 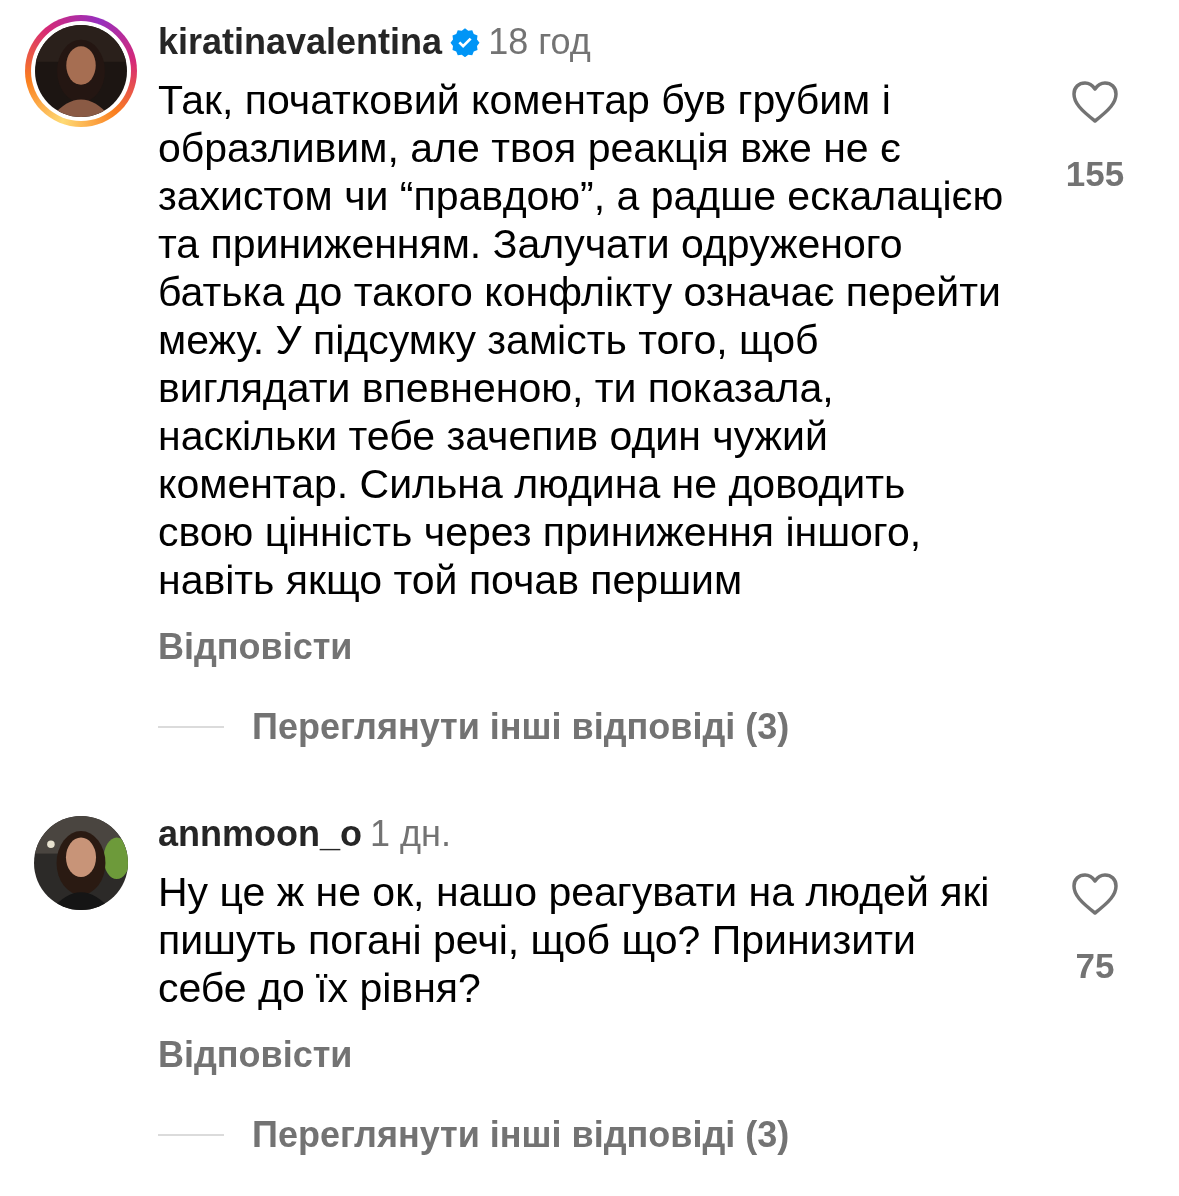 What do you see at coordinates (1095, 966) in the screenshot?
I see `like-count: 75` at bounding box center [1095, 966].